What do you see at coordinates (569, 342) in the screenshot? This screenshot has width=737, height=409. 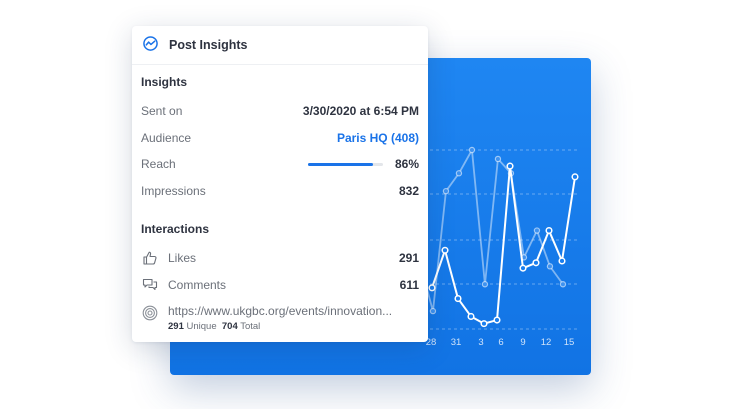 I see `x-tick-label: 15` at bounding box center [569, 342].